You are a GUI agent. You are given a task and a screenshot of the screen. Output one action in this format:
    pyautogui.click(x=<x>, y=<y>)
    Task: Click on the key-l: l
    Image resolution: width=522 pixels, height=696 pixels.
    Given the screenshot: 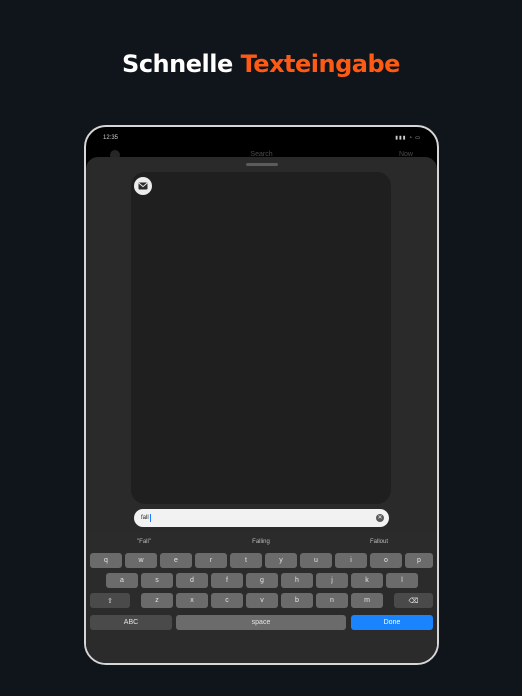 What is the action you would take?
    pyautogui.click(x=402, y=580)
    